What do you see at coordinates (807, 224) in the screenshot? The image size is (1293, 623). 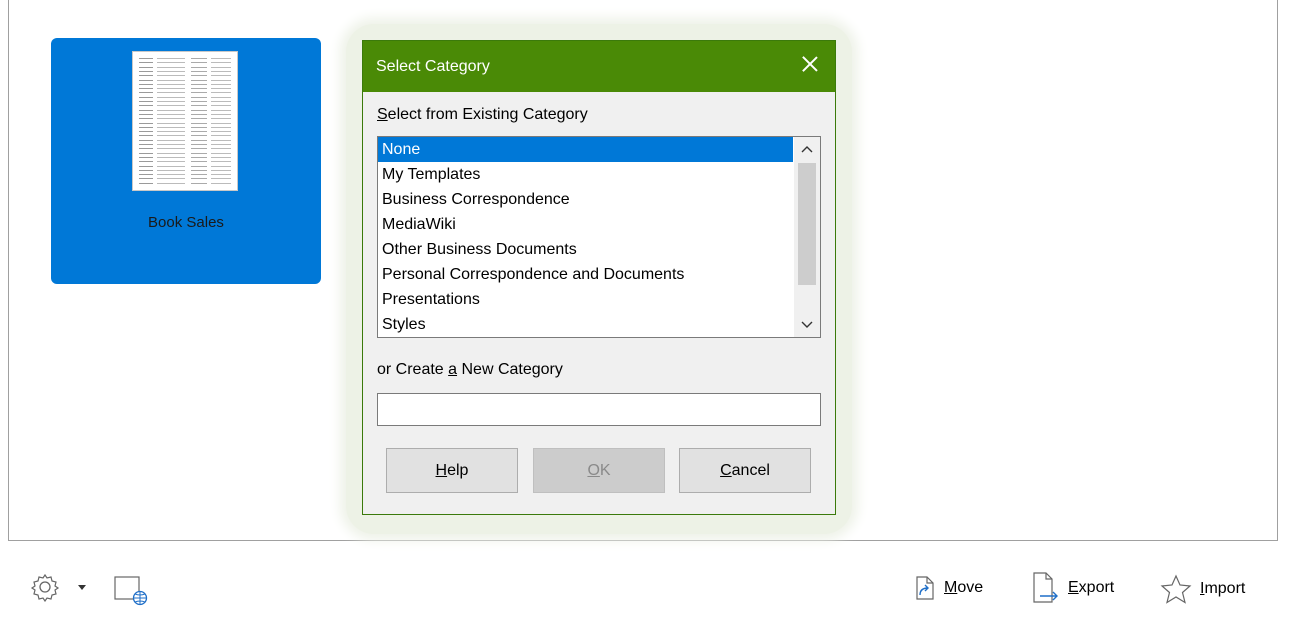 I see `scrollbar-thumb` at bounding box center [807, 224].